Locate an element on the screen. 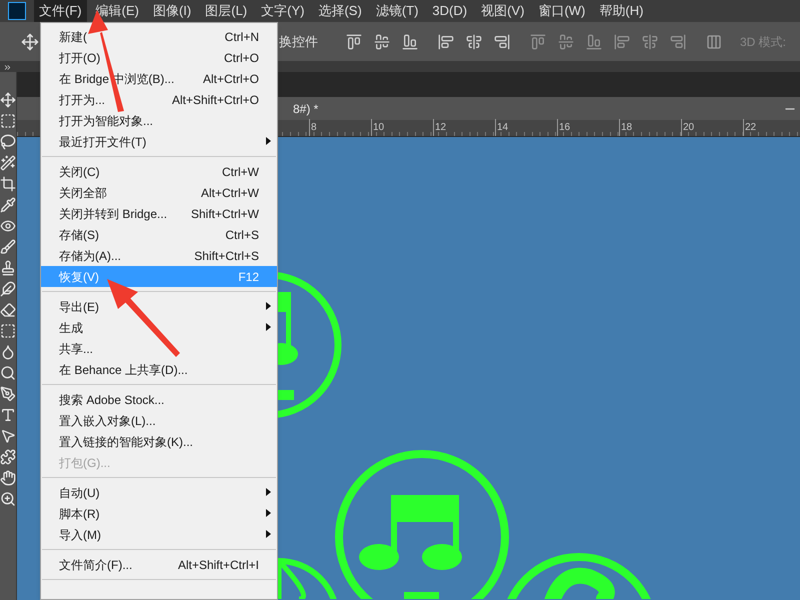  align-bottom-icon is located at coordinates (410, 42).